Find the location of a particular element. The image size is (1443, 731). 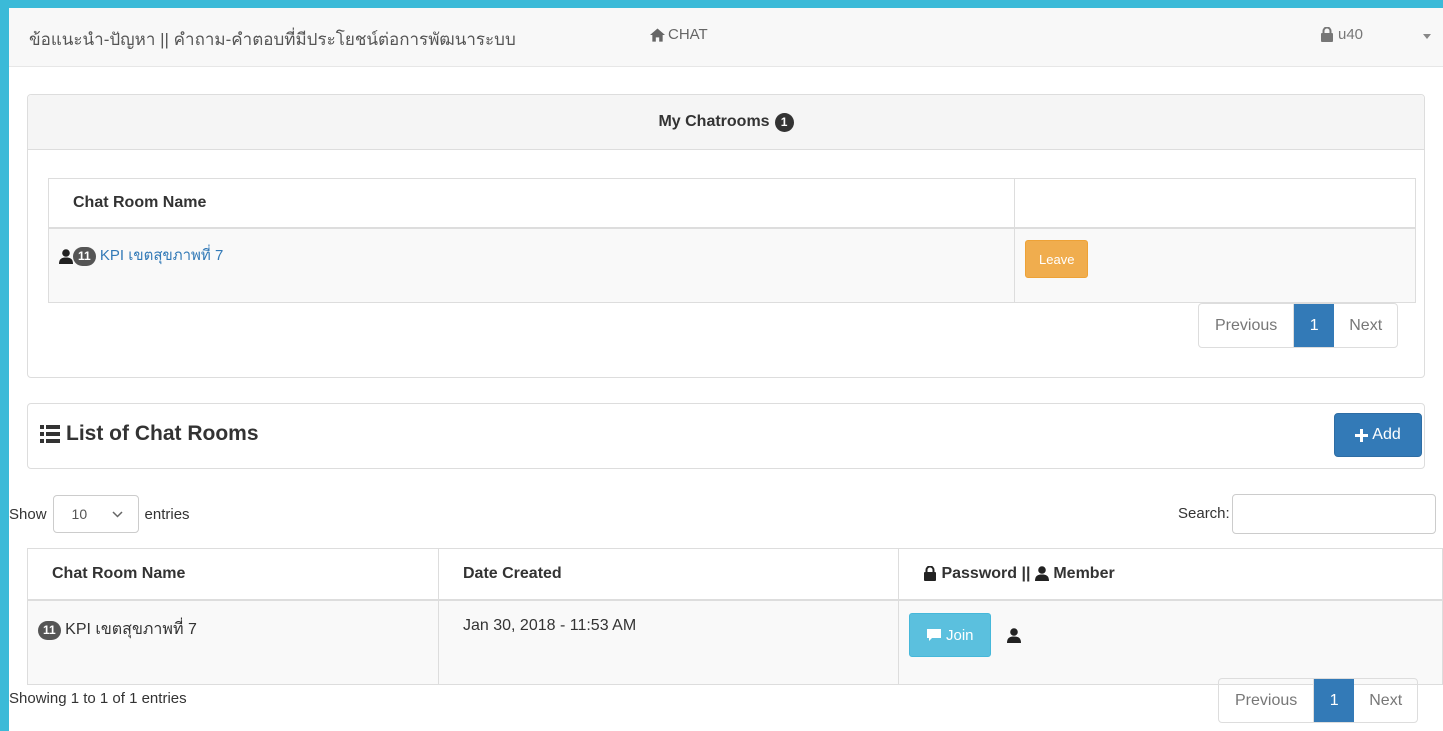

date-created-cell: Jan 30, 2018 - 11:53 AM is located at coordinates (668, 642).